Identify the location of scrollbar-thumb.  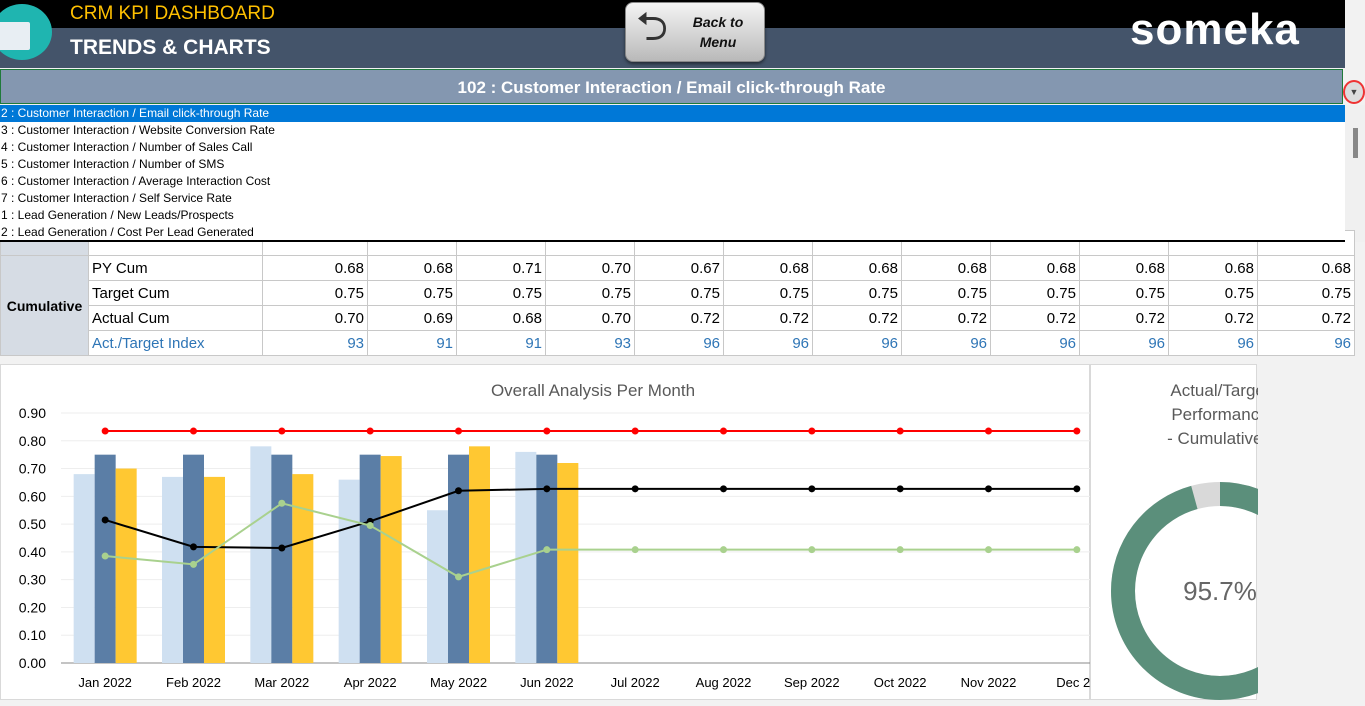
(1355, 143).